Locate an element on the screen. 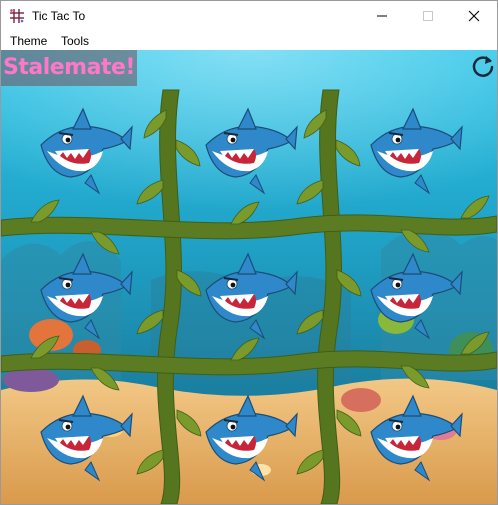  menu-tools: Tools is located at coordinates (75, 41).